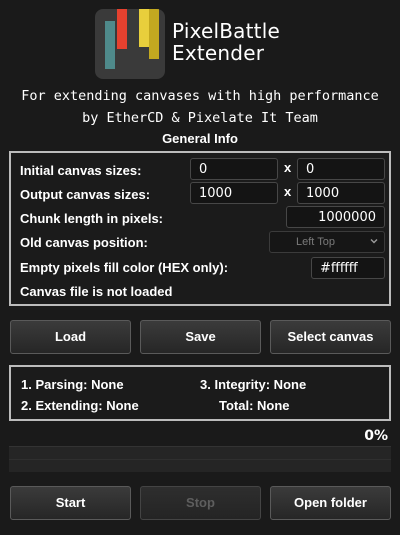 The width and height of the screenshot is (400, 535). I want to click on initial-size-separator: x, so click(288, 167).